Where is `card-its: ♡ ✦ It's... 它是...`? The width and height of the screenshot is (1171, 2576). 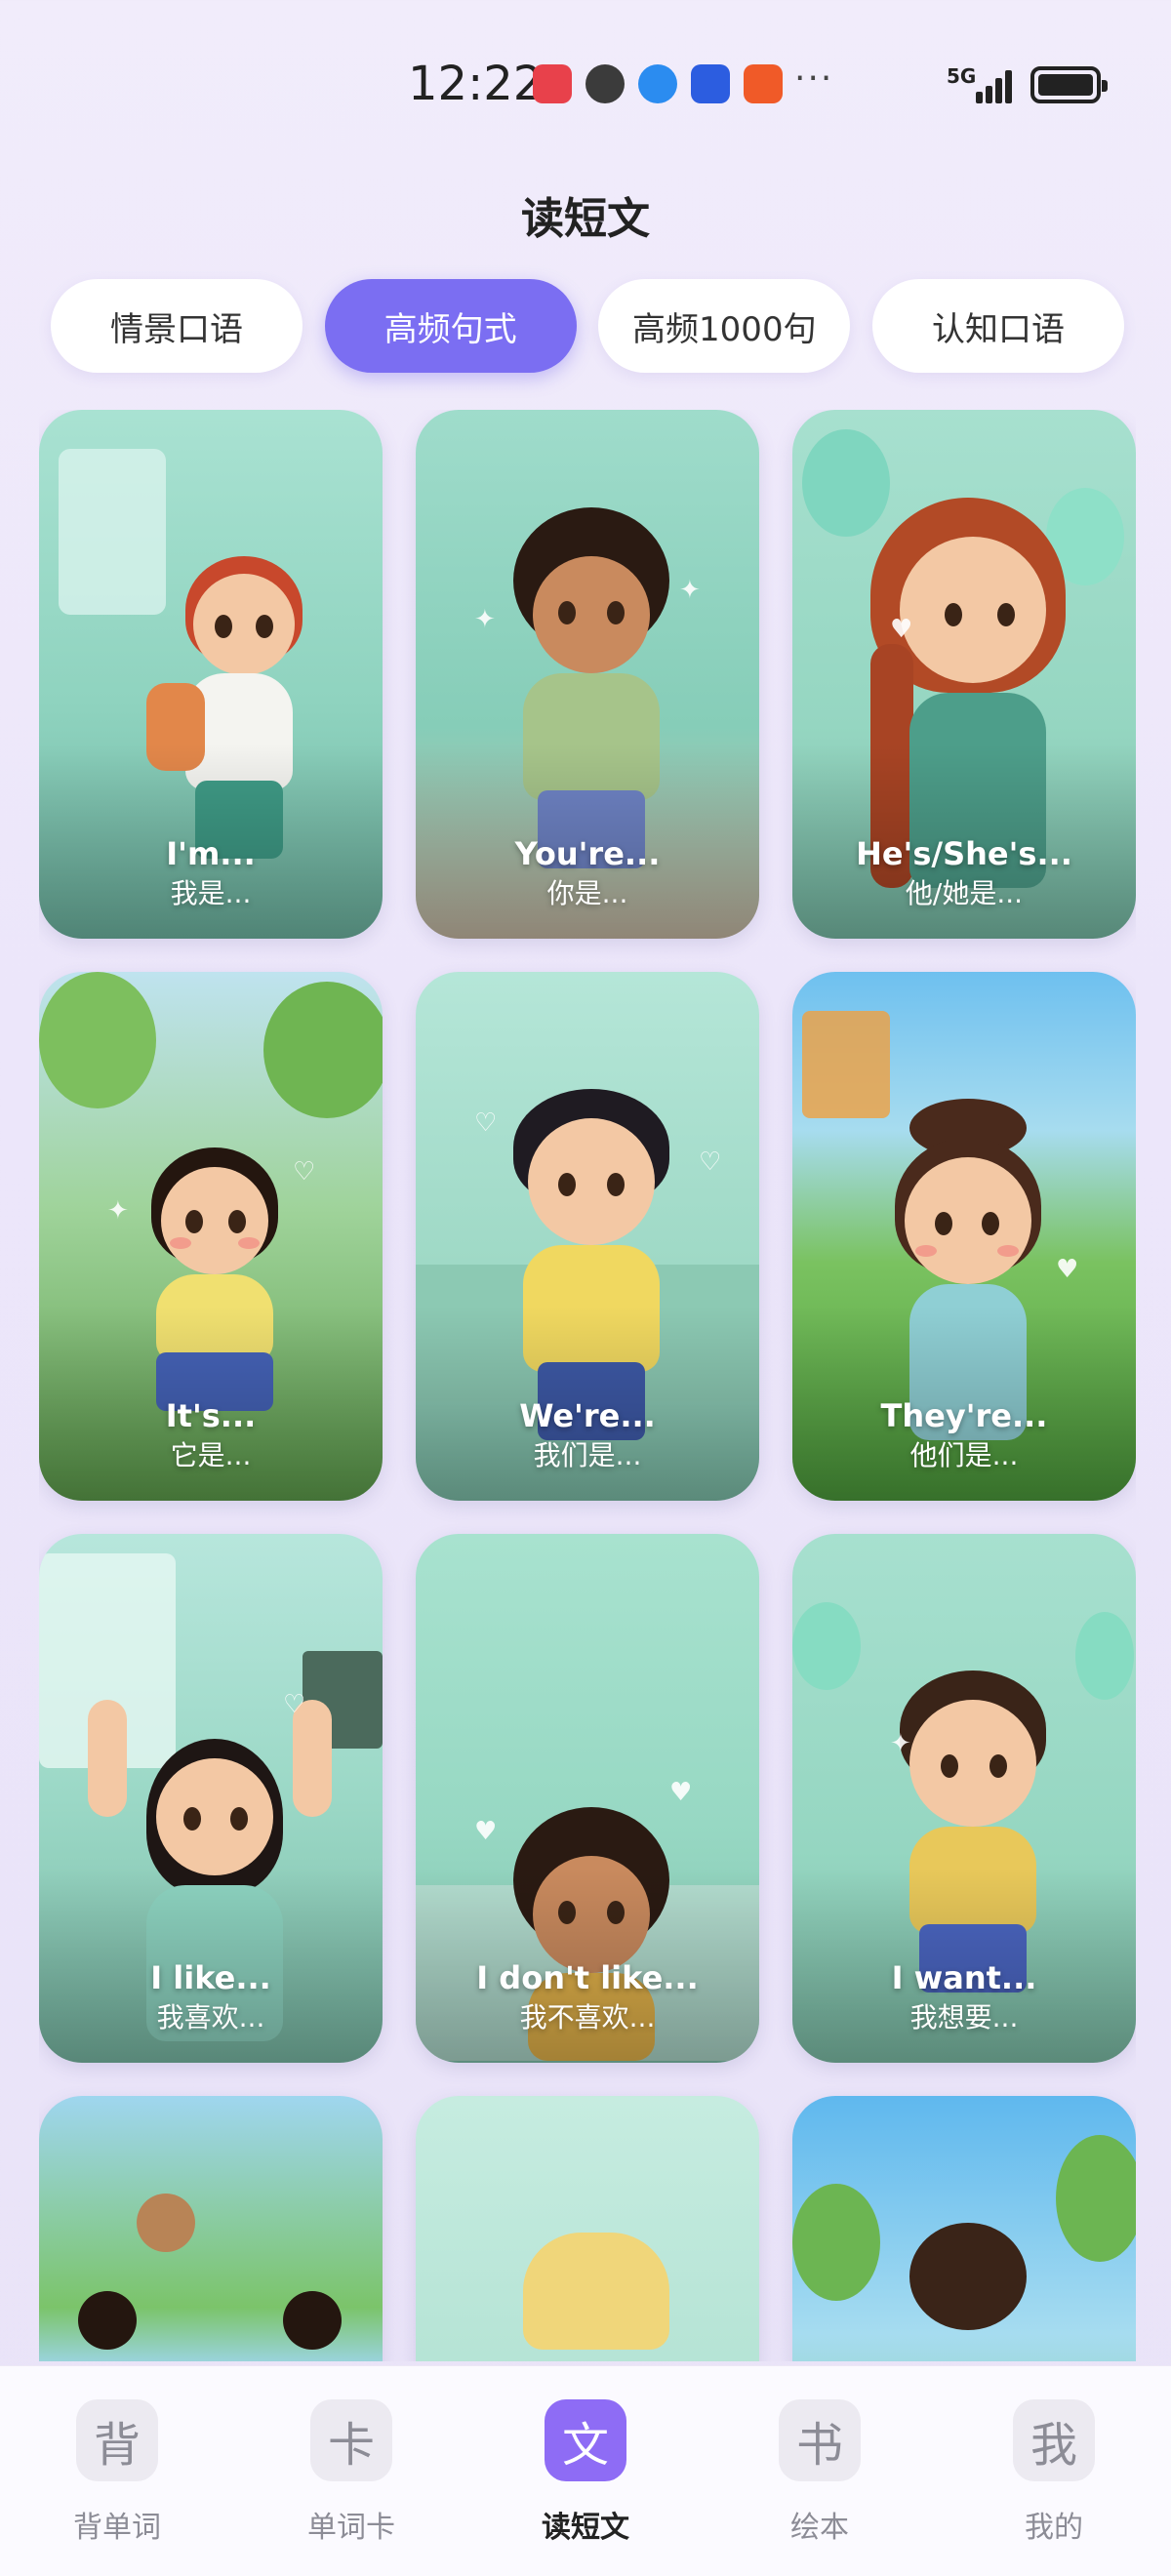 card-its: ♡ ✦ It's... 它是... is located at coordinates (211, 1236).